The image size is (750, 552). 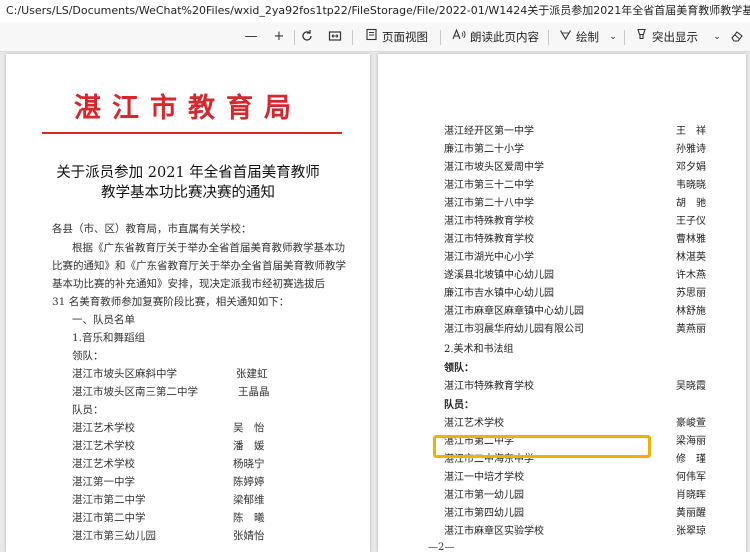 What do you see at coordinates (489, 257) in the screenshot?
I see `school-name: 湛江市湖光中心小学` at bounding box center [489, 257].